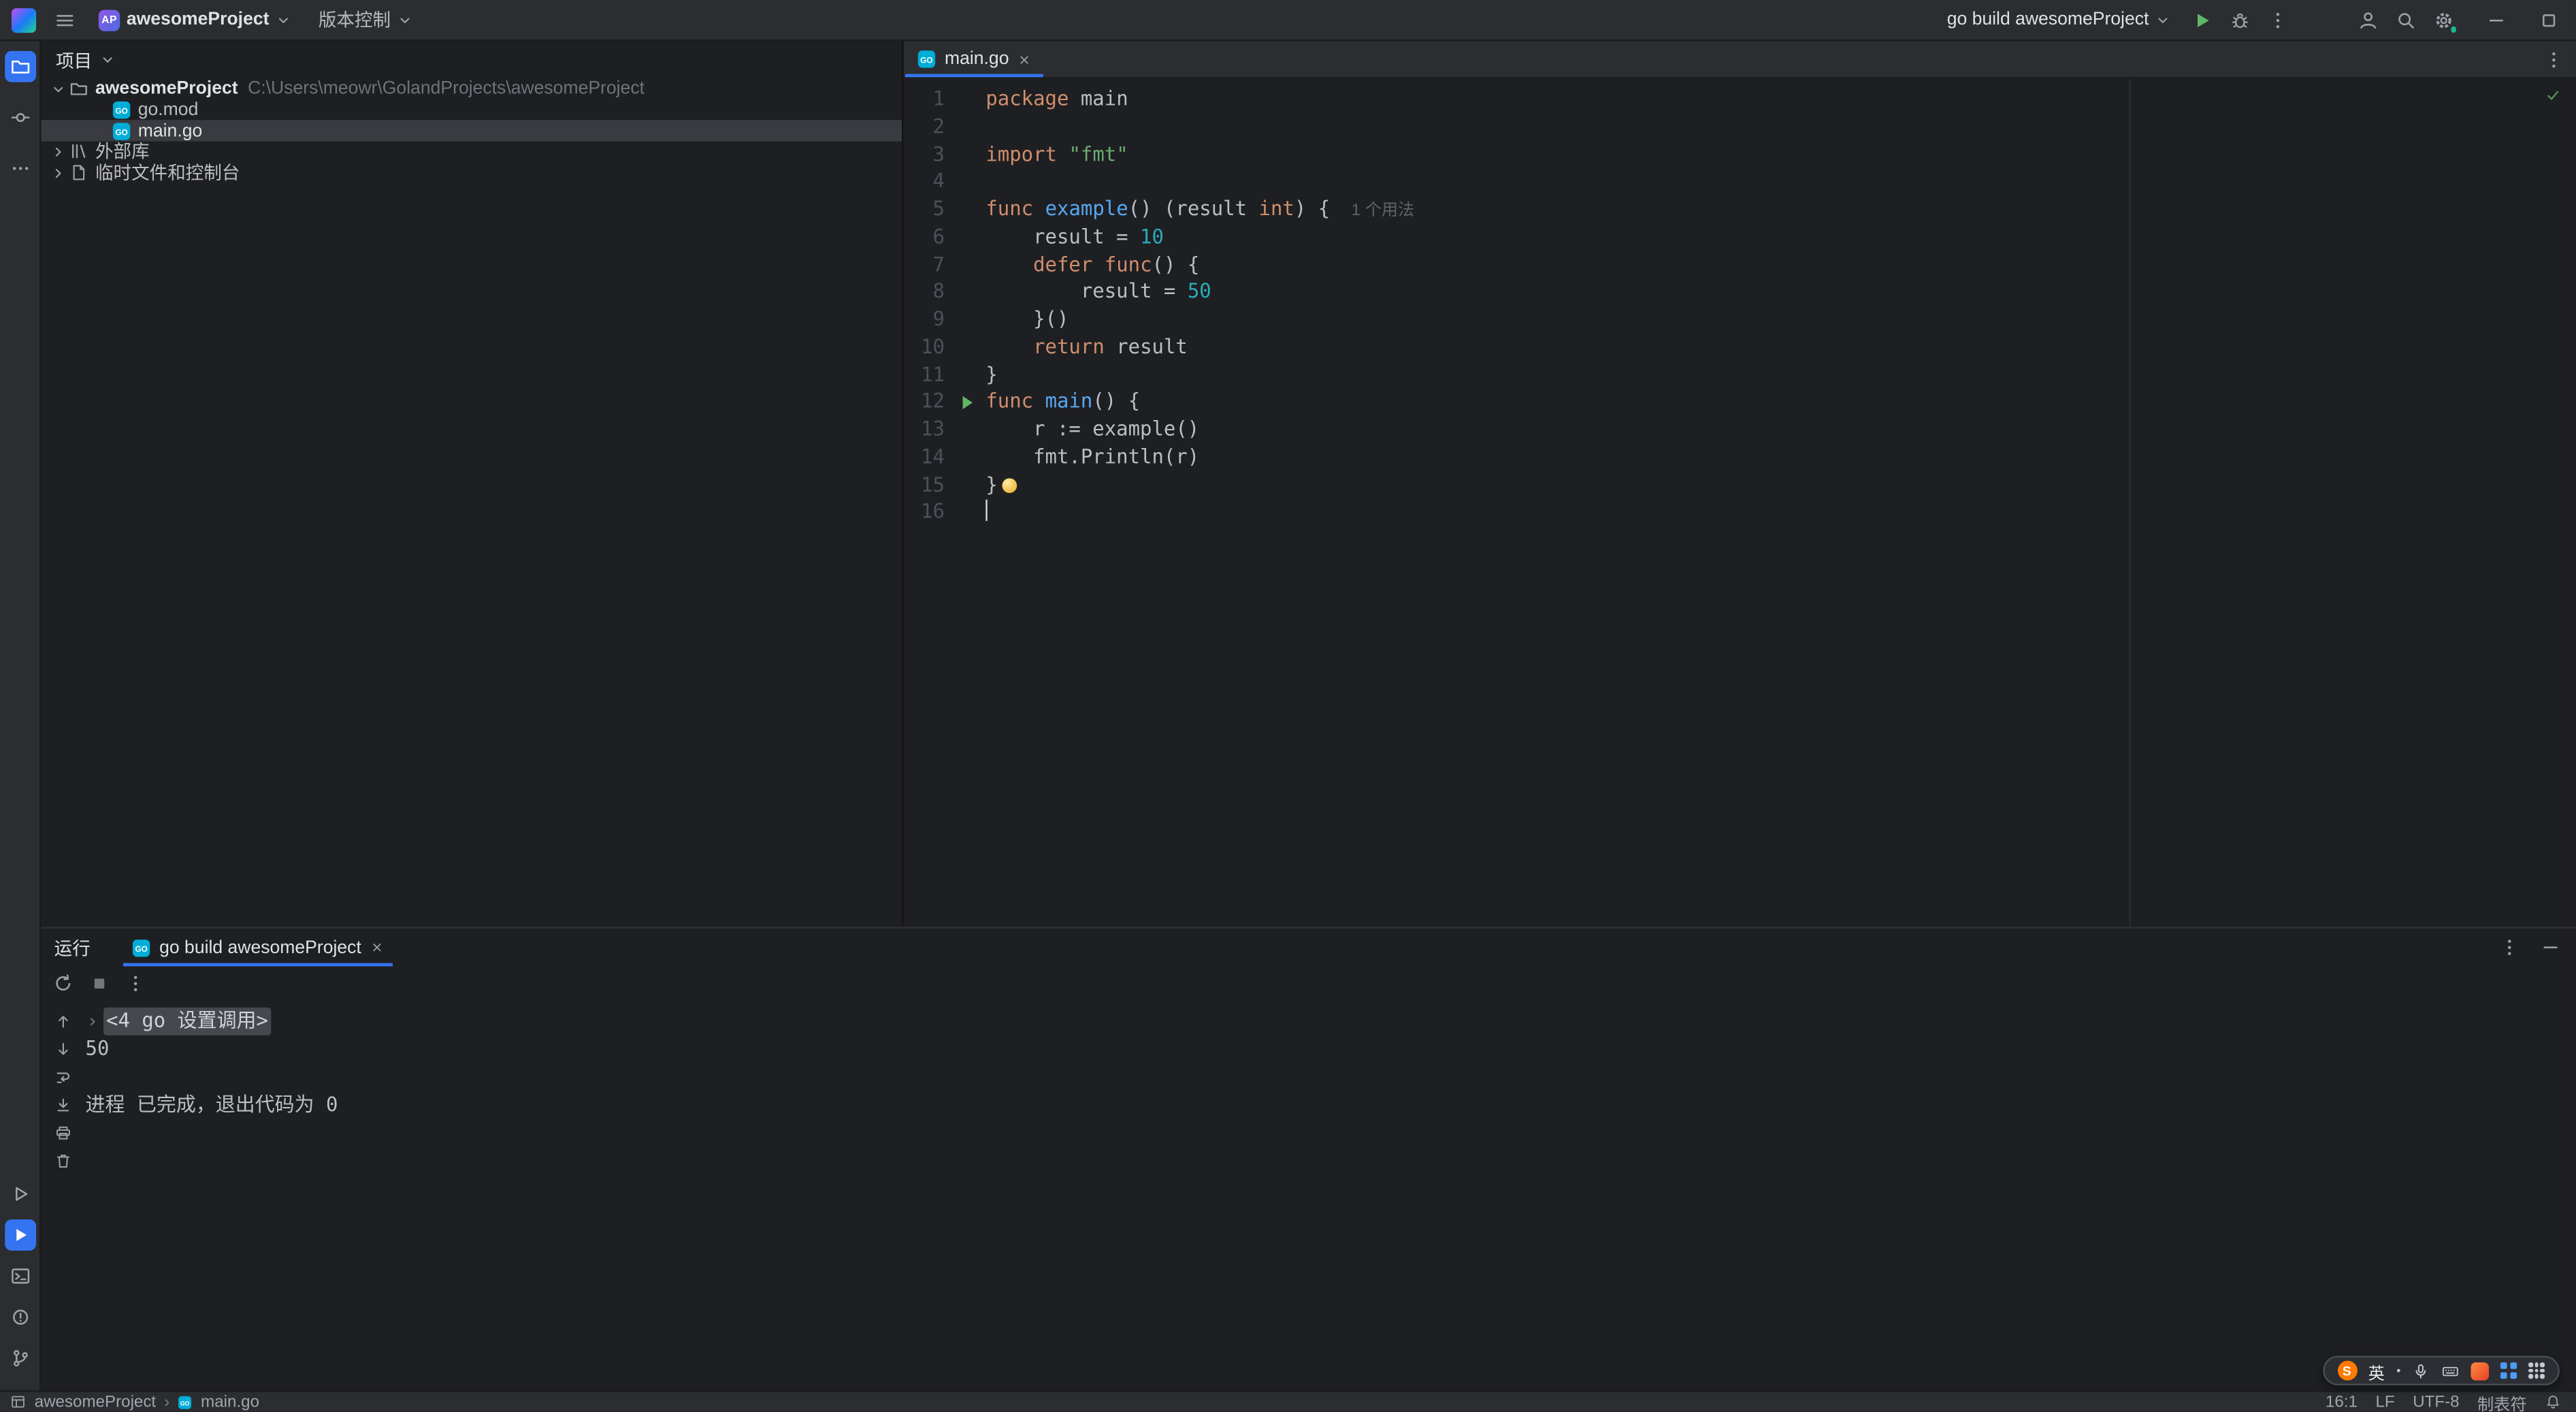  What do you see at coordinates (65, 19) in the screenshot?
I see `menu-icon` at bounding box center [65, 19].